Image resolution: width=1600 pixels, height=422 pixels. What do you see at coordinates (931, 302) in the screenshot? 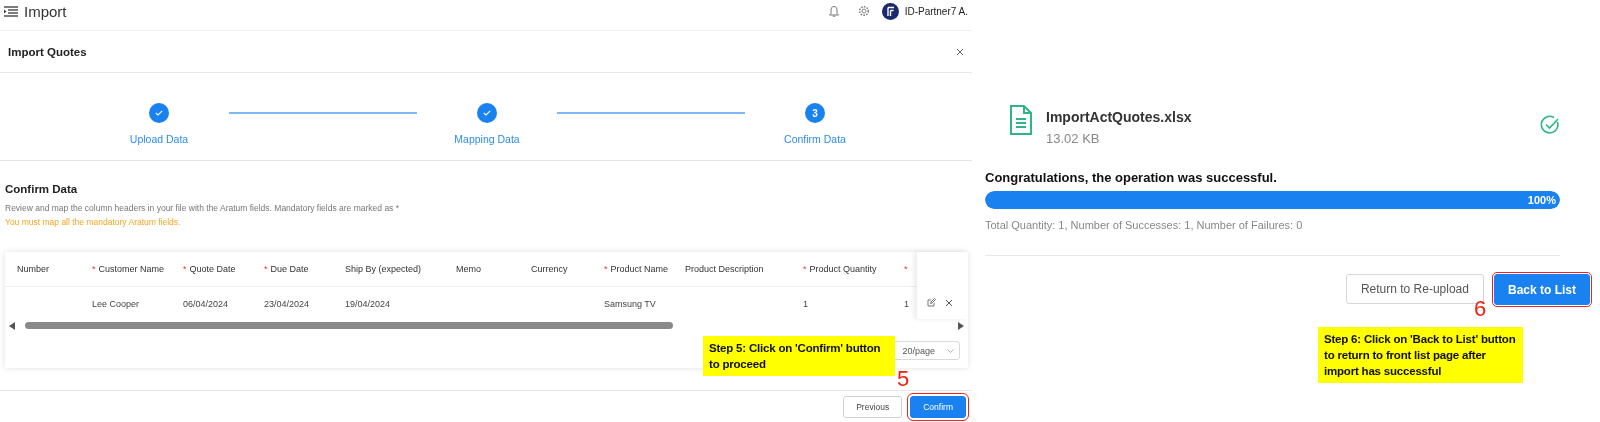
I see `edit-icon` at bounding box center [931, 302].